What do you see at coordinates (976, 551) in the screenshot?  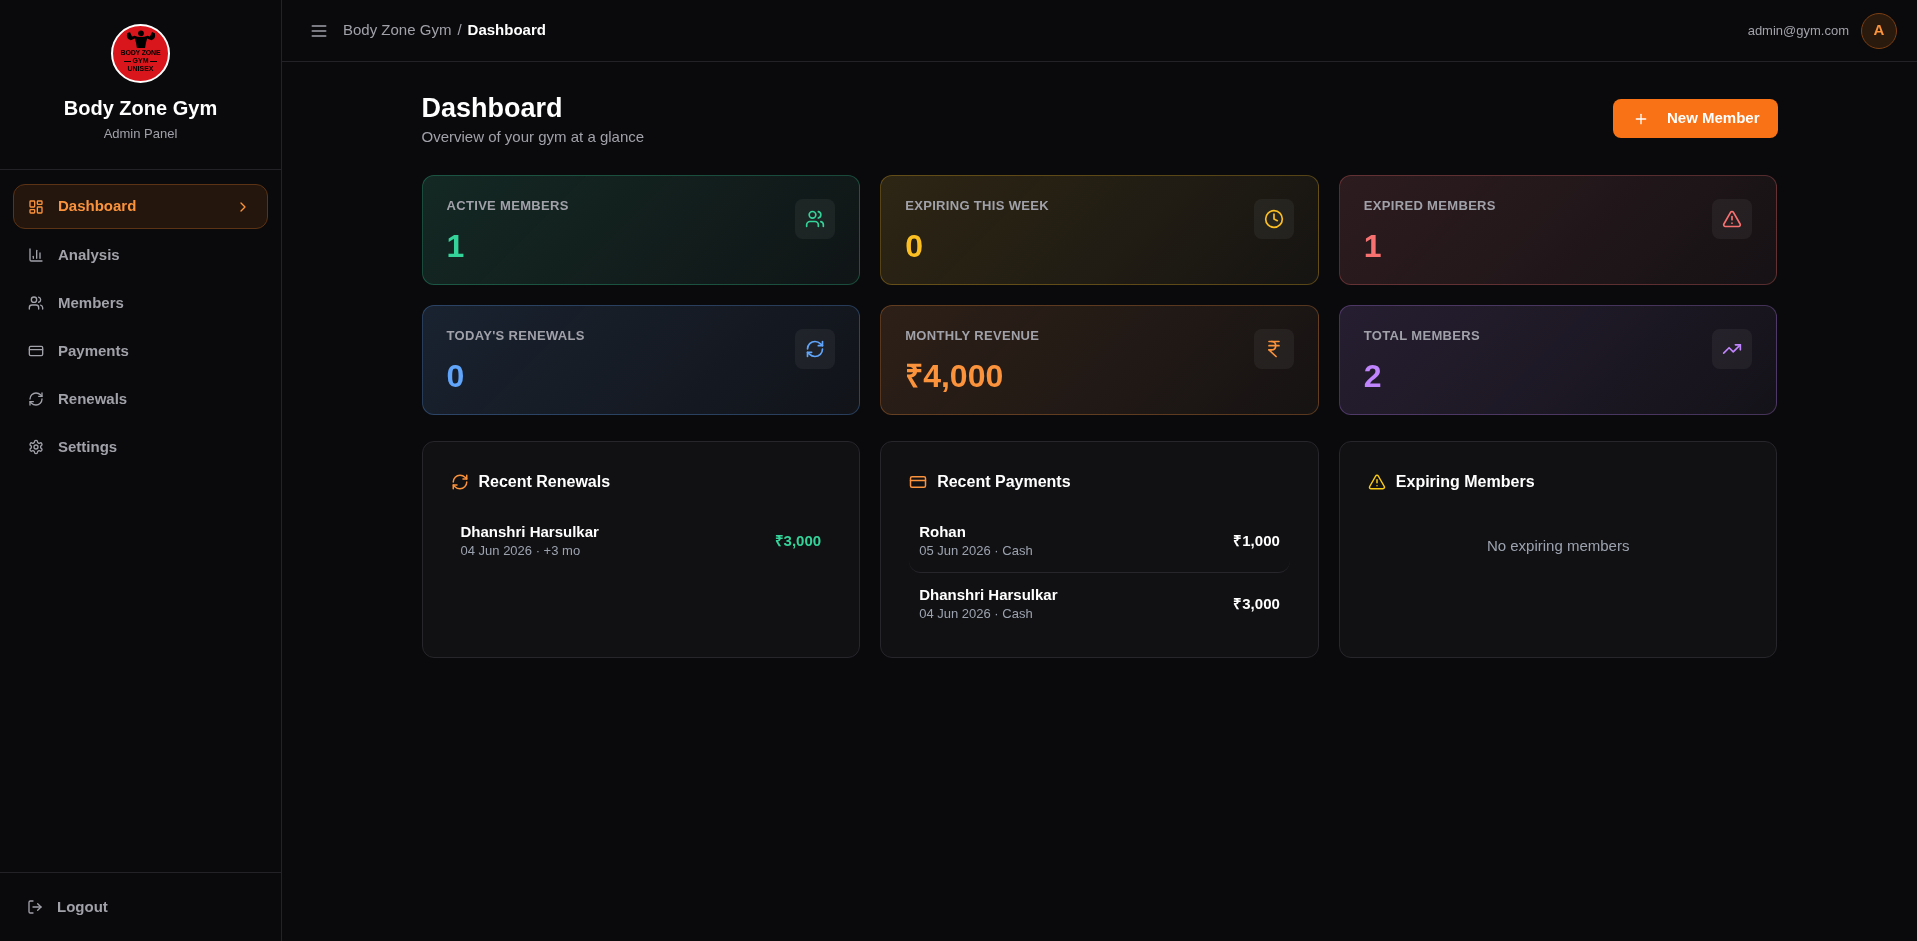 I see `row-detail: 05 Jun 2026 · Cash` at bounding box center [976, 551].